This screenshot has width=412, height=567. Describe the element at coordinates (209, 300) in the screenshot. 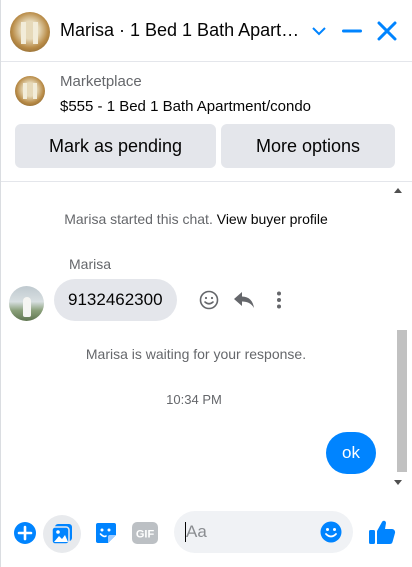

I see `react-emoji-icon` at that location.